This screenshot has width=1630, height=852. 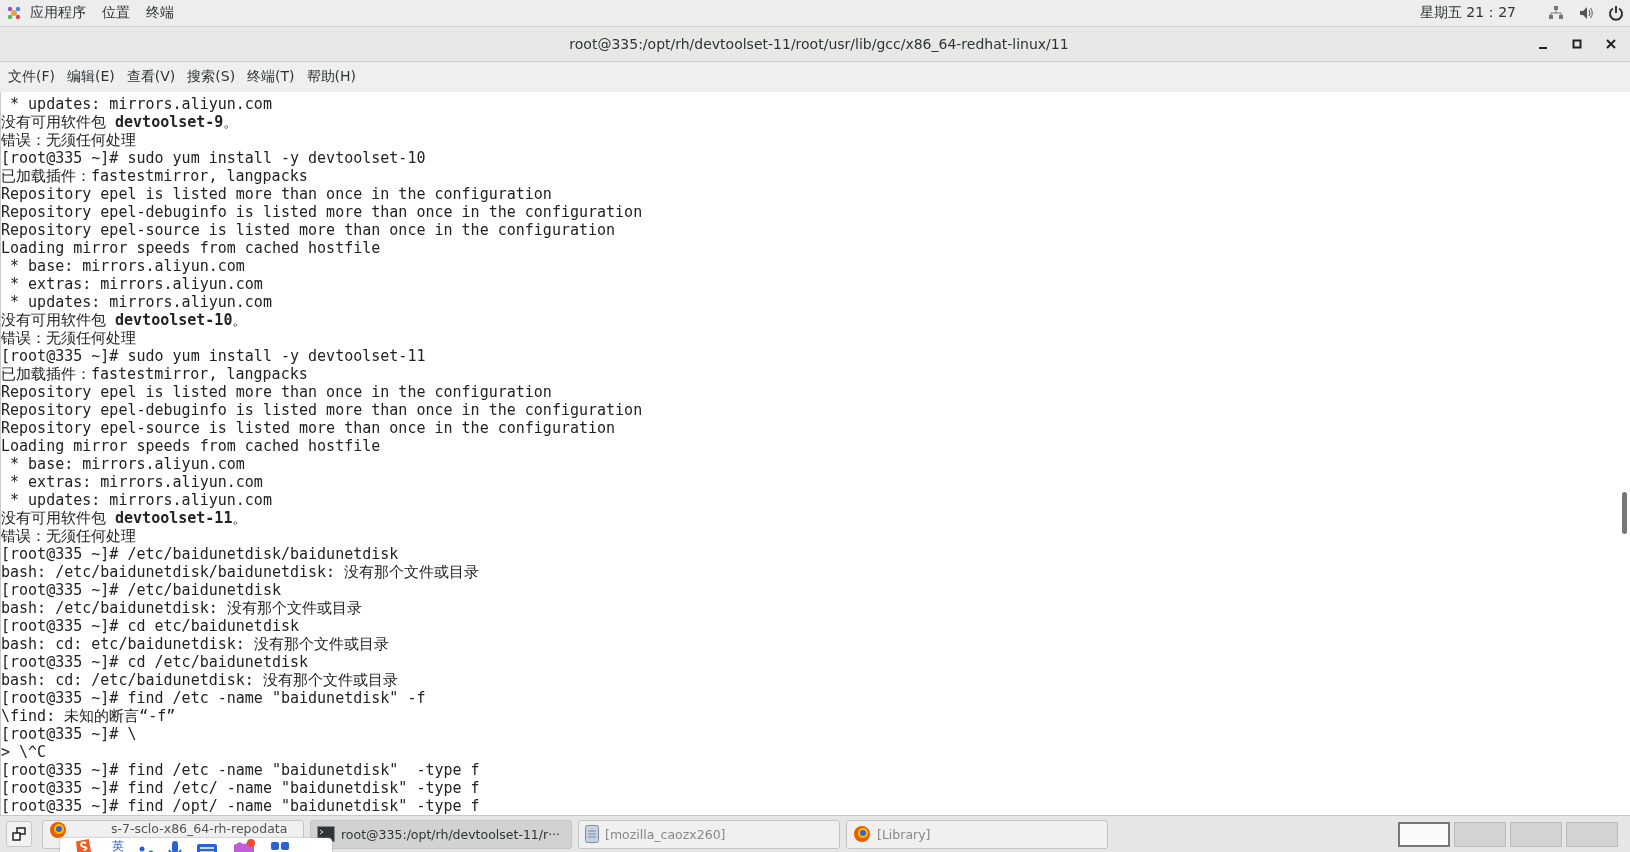 I want to click on menu-item: 文件(F), so click(x=33, y=77).